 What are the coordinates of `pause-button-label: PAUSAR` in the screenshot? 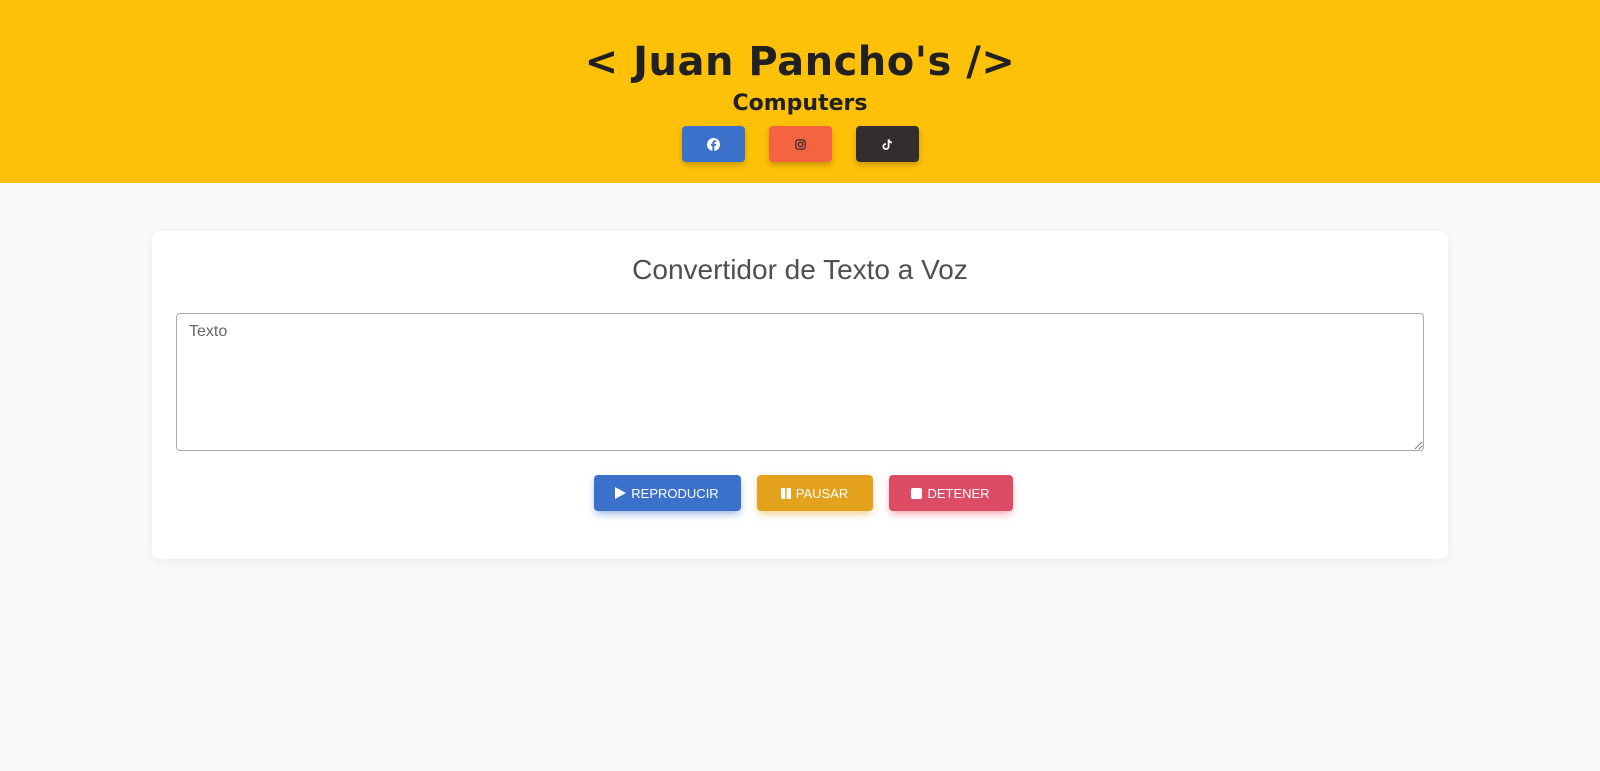 It's located at (822, 493).